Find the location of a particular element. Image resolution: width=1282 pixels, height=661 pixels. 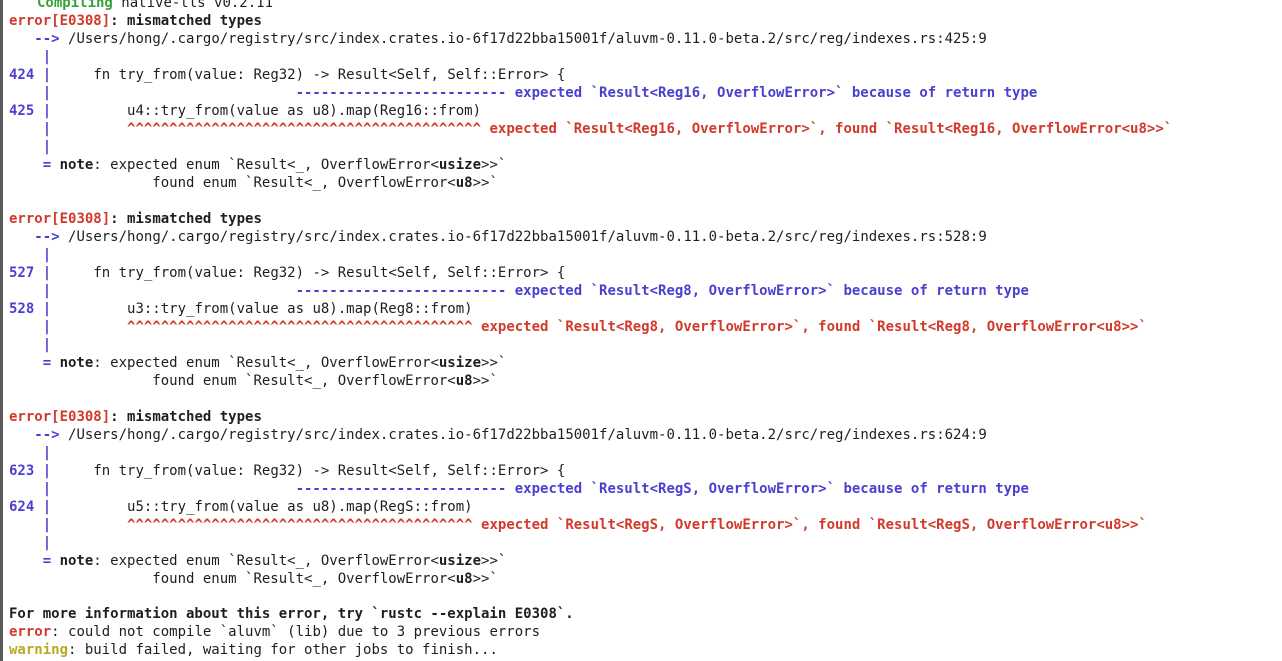

compiling-crate: native-tls v0.2.11 is located at coordinates (197, 5).